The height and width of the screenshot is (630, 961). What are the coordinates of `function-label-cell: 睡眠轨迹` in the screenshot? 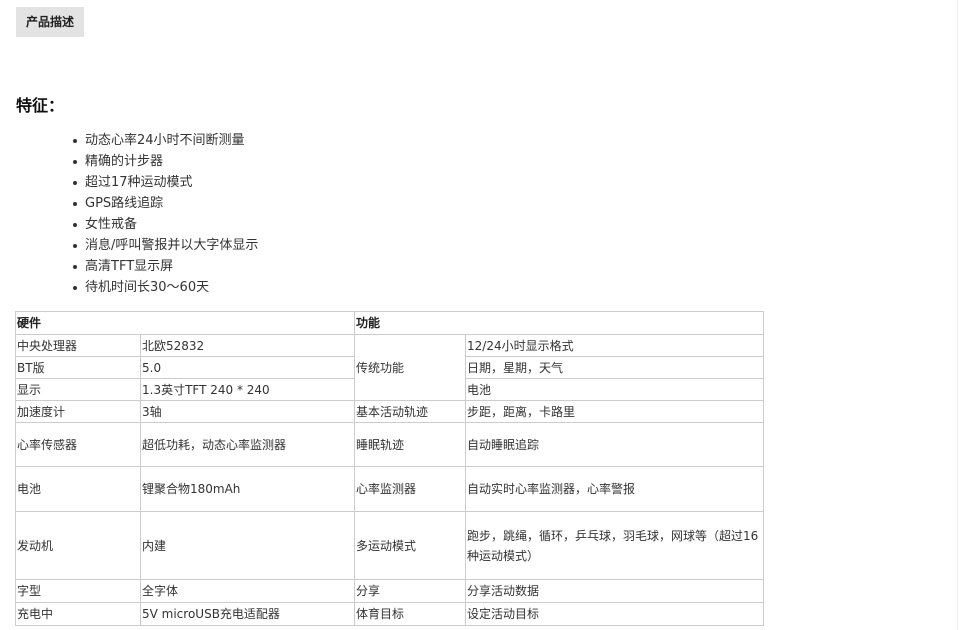 It's located at (410, 444).